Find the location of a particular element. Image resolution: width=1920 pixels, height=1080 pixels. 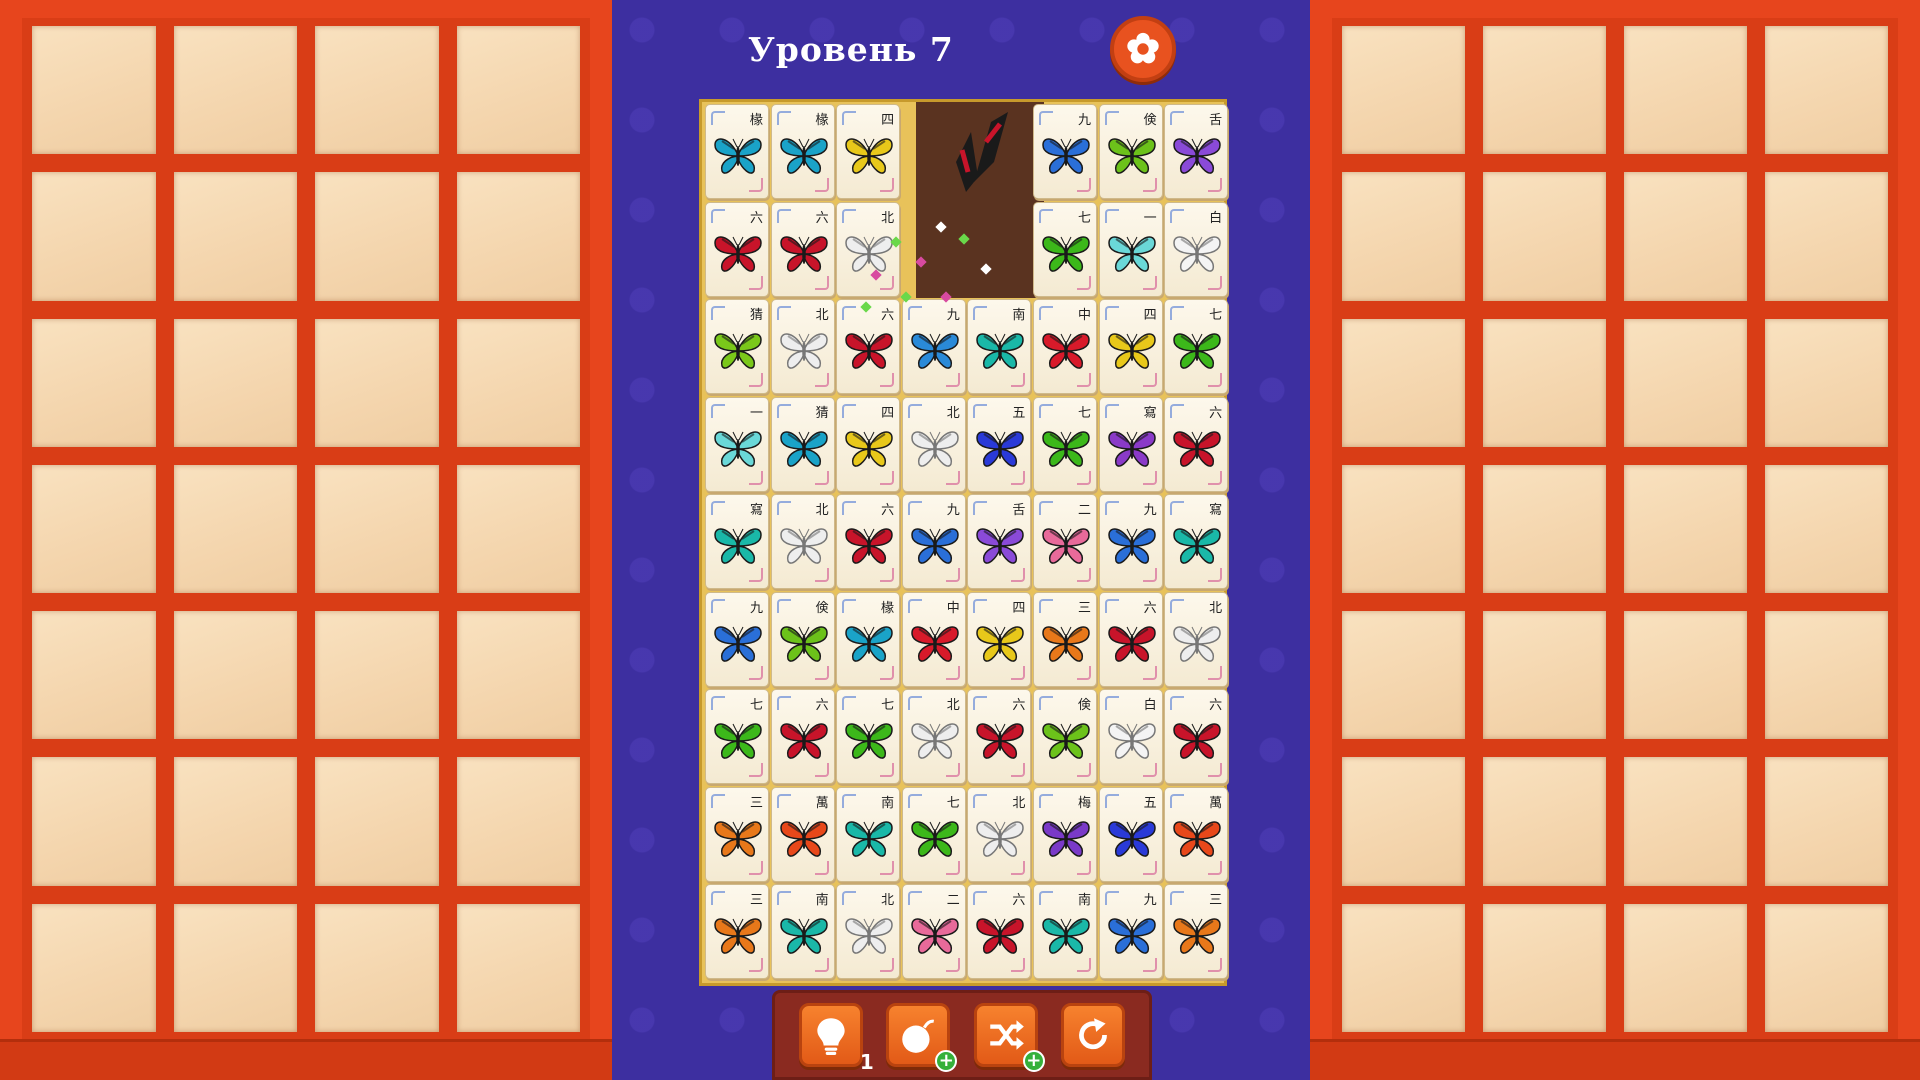

add-bomb-icon: + is located at coordinates (946, 1061).